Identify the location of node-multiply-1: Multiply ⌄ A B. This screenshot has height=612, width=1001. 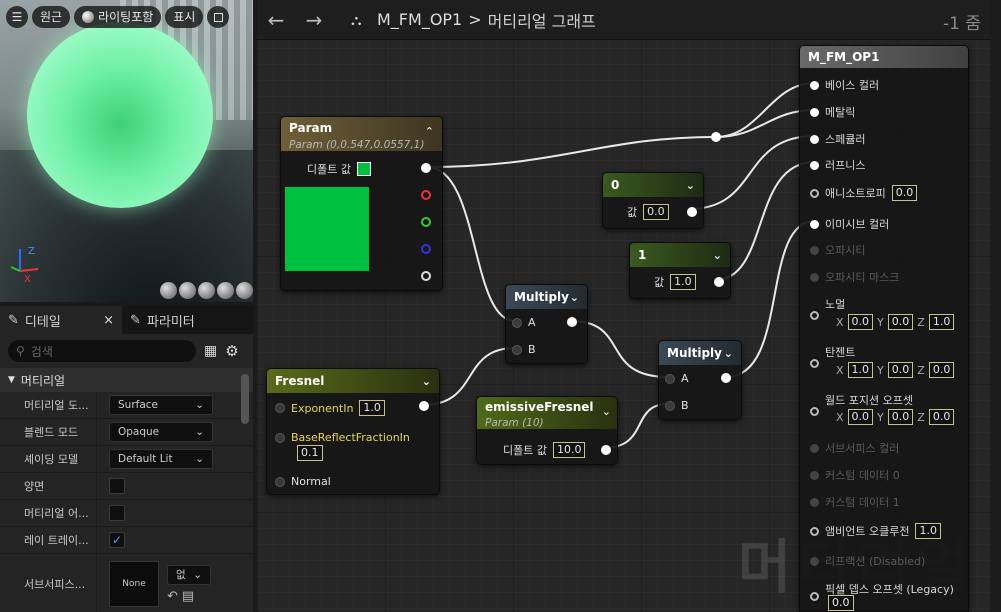
(546, 324).